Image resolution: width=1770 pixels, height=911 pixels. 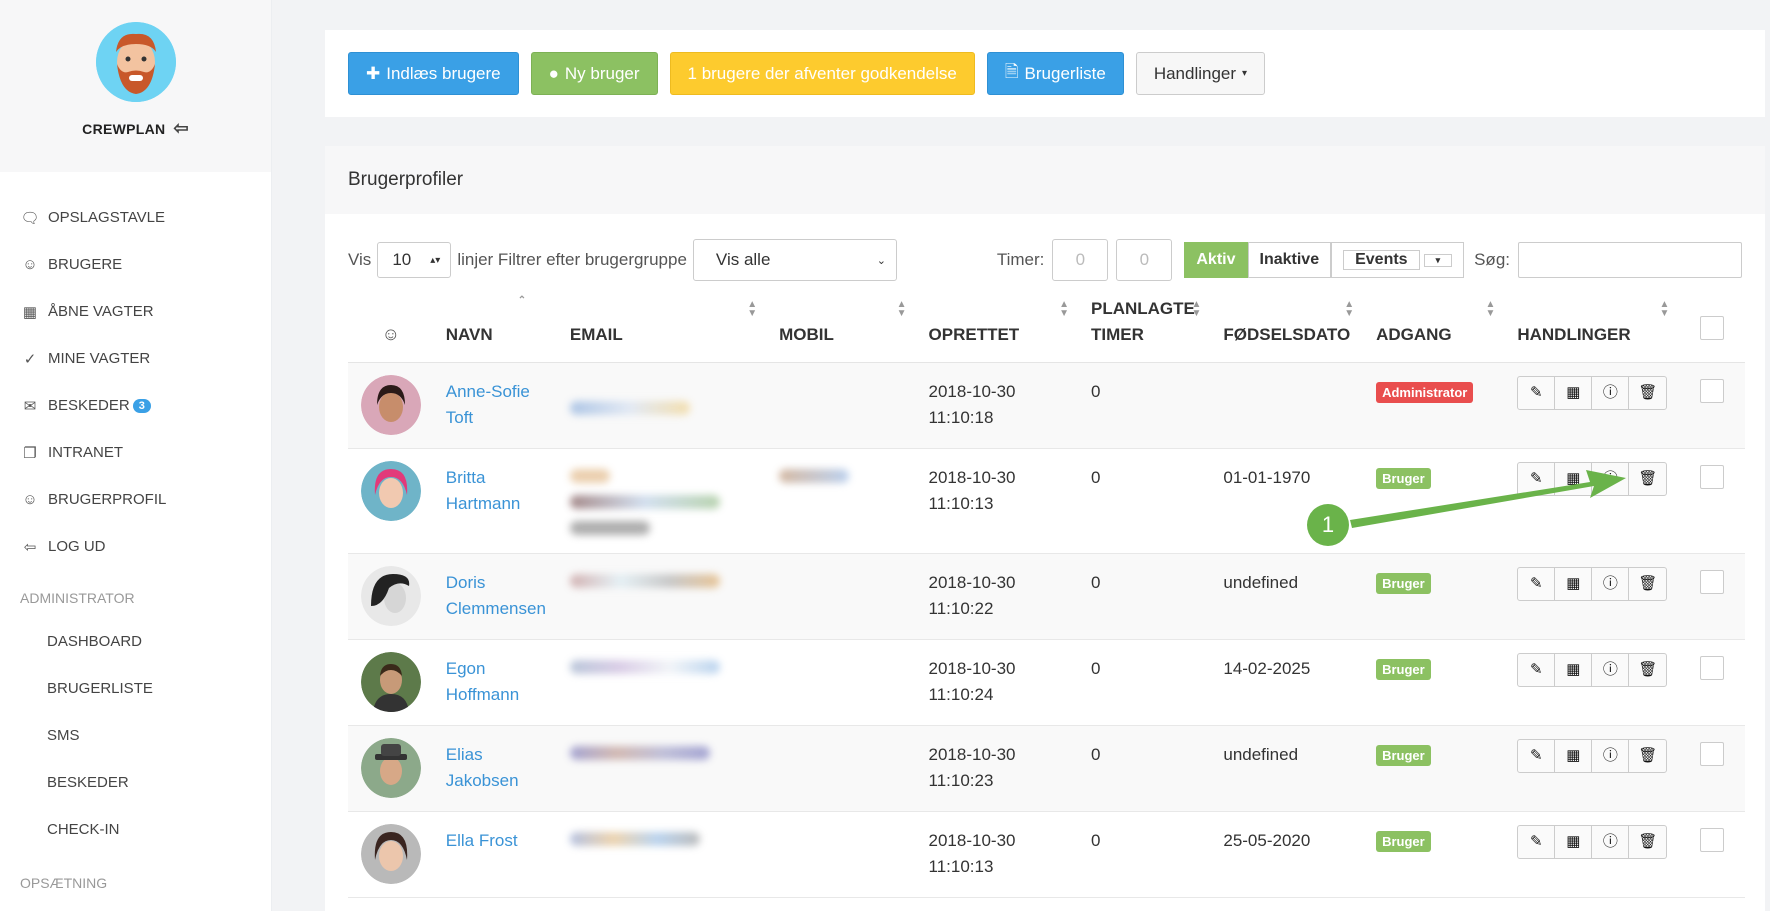 What do you see at coordinates (1195, 73) in the screenshot?
I see `actions-label: Handlinger` at bounding box center [1195, 73].